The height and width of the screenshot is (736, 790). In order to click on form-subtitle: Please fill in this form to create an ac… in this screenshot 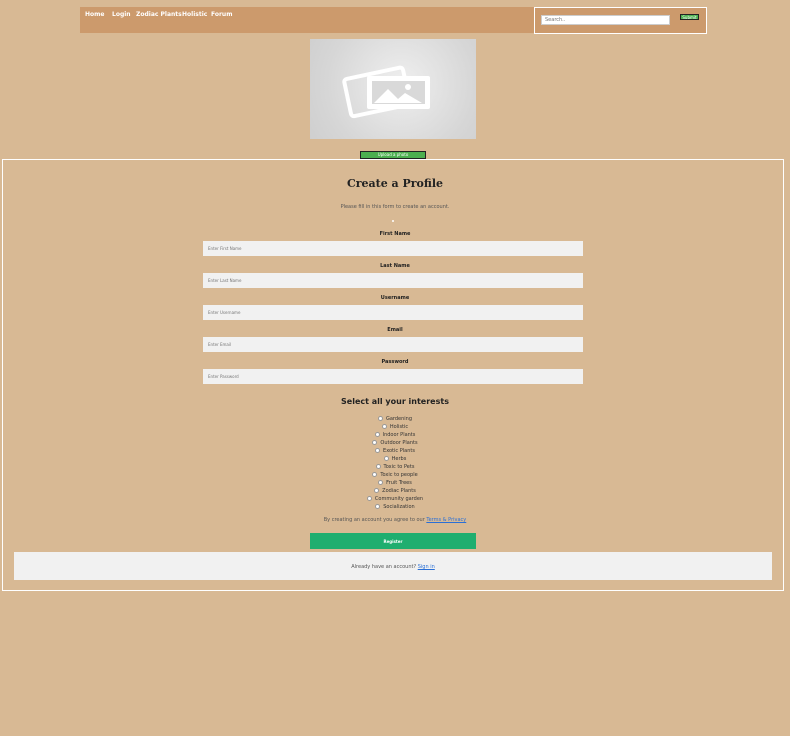, I will do `click(395, 207)`.